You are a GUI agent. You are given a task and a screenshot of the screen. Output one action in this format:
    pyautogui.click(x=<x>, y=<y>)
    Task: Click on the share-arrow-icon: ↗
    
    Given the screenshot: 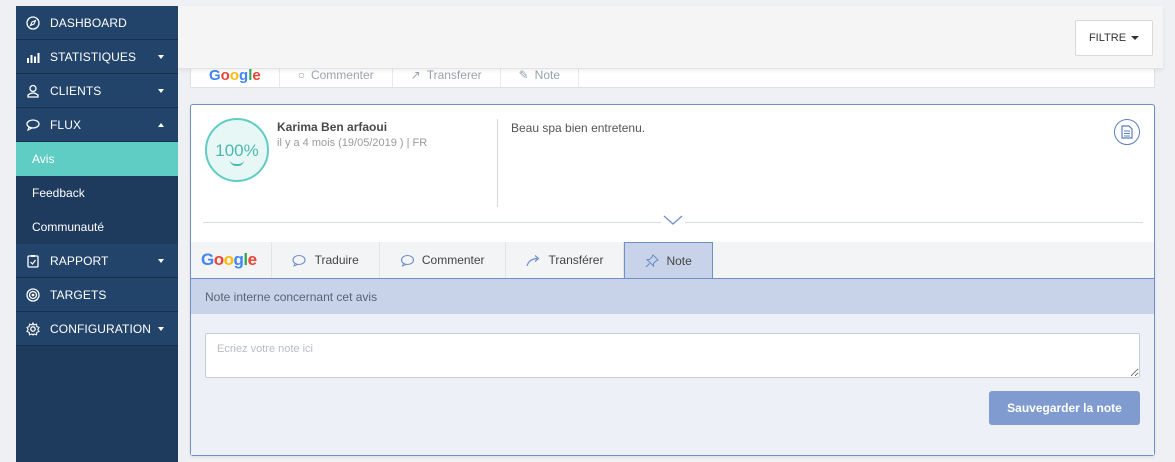 What is the action you would take?
    pyautogui.click(x=415, y=75)
    